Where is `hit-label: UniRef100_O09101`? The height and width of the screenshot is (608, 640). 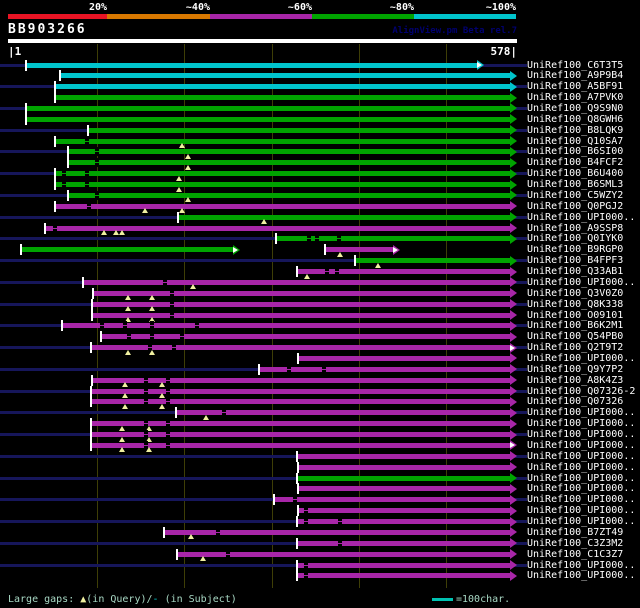
hit-label: UniRef100_O09101 is located at coordinates (575, 315).